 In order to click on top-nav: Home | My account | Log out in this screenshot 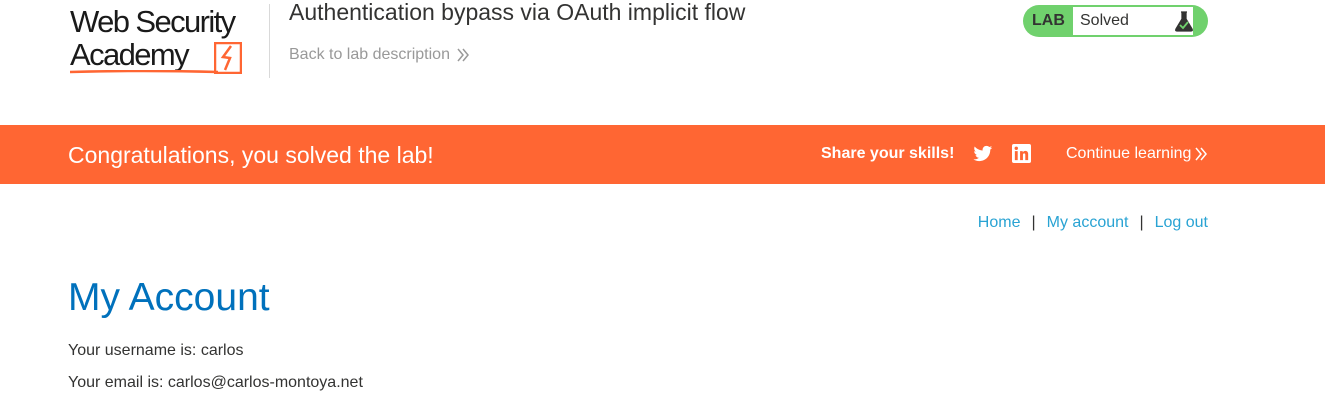, I will do `click(1093, 223)`.